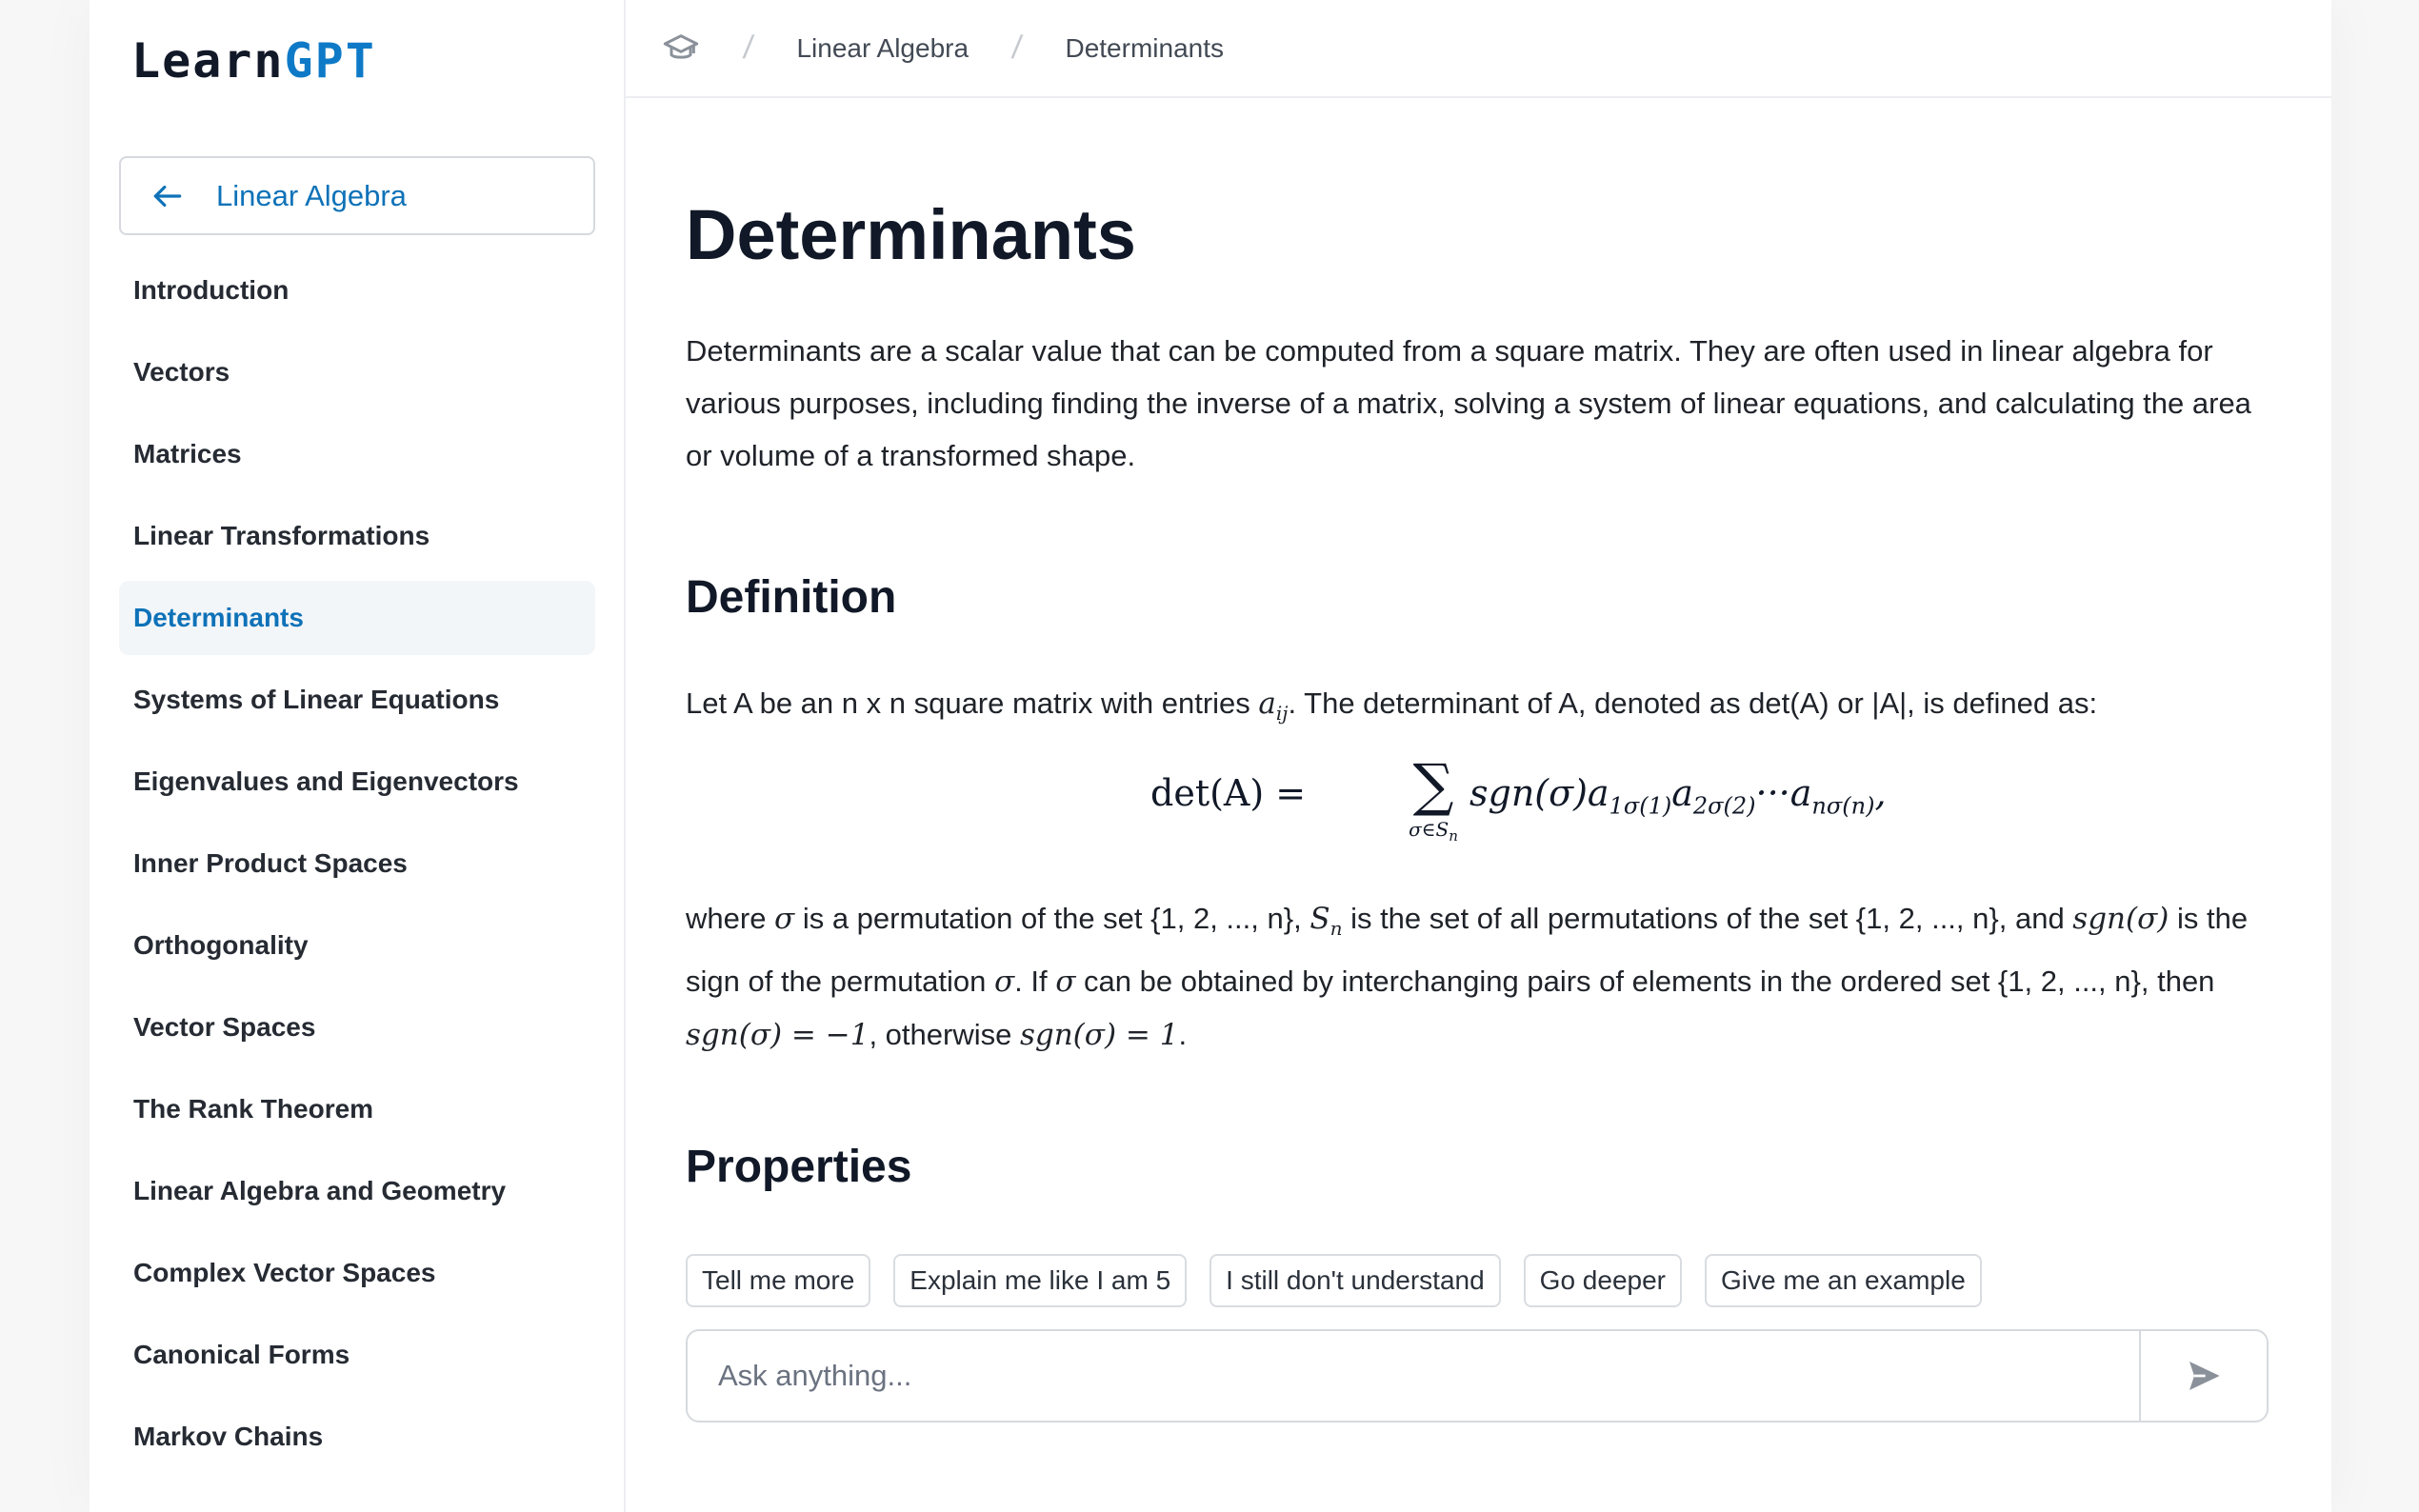  Describe the element at coordinates (1478, 49) in the screenshot. I see `breadcrumb: / Linear Algebra / Determinants` at that location.